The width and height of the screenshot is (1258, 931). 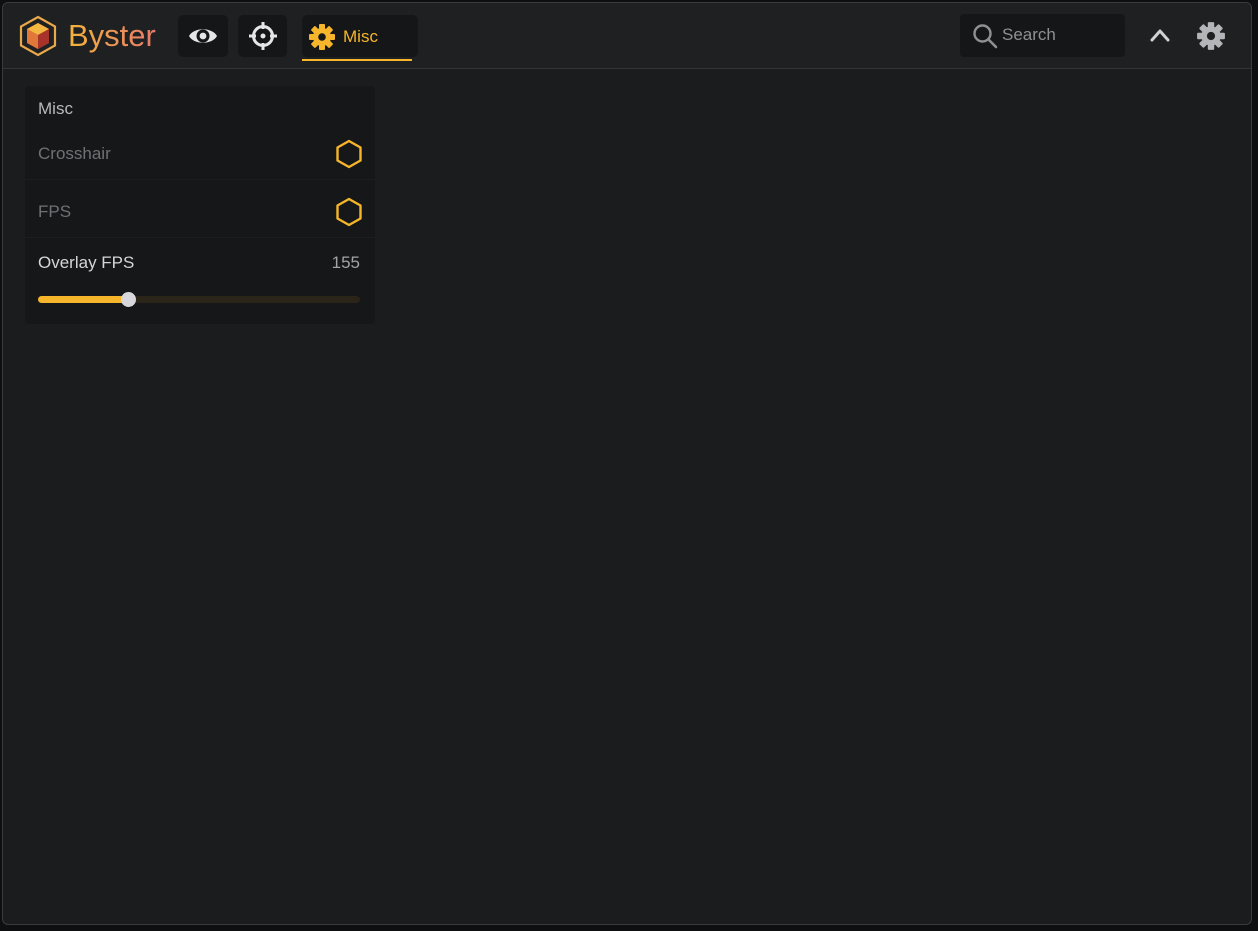 I want to click on misc-panel: Misc Crosshair FPS Overlay FPS 155, so click(x=200, y=205).